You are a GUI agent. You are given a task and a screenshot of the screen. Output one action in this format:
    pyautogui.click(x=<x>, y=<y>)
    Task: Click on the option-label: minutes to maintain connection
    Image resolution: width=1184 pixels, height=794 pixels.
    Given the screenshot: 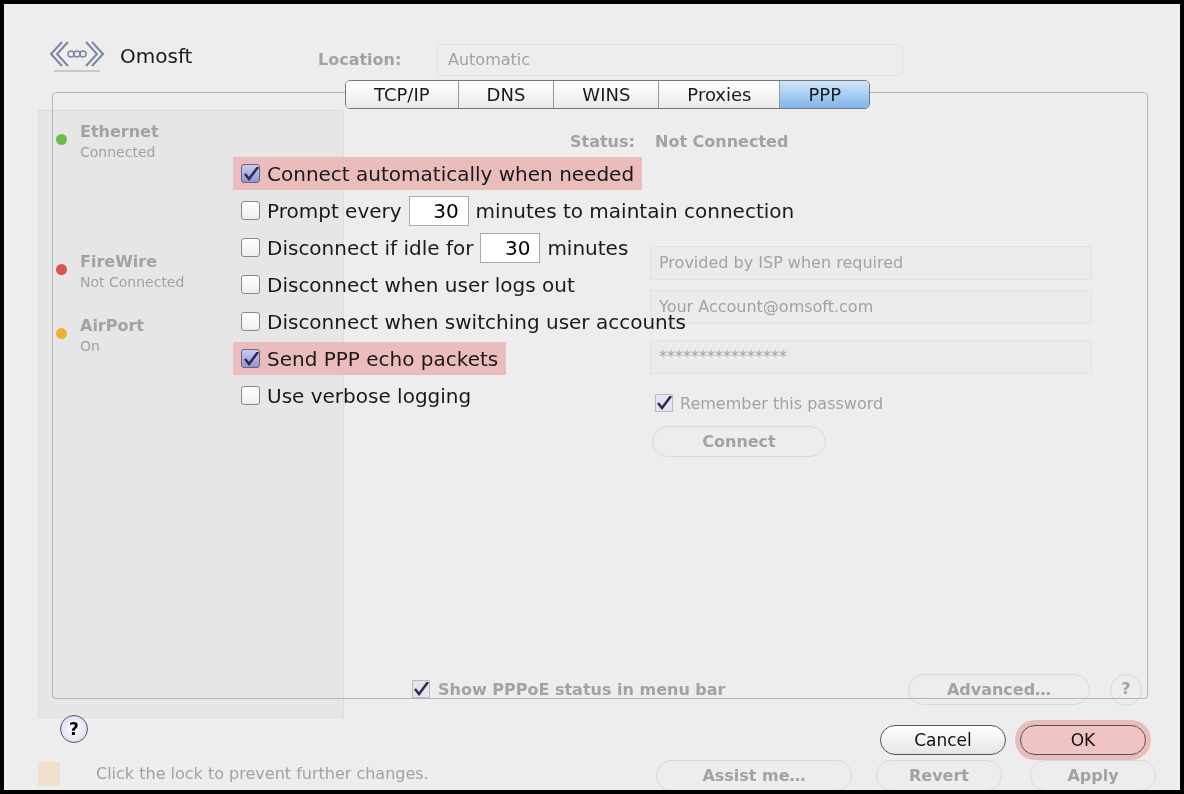 What is the action you would take?
    pyautogui.click(x=635, y=210)
    